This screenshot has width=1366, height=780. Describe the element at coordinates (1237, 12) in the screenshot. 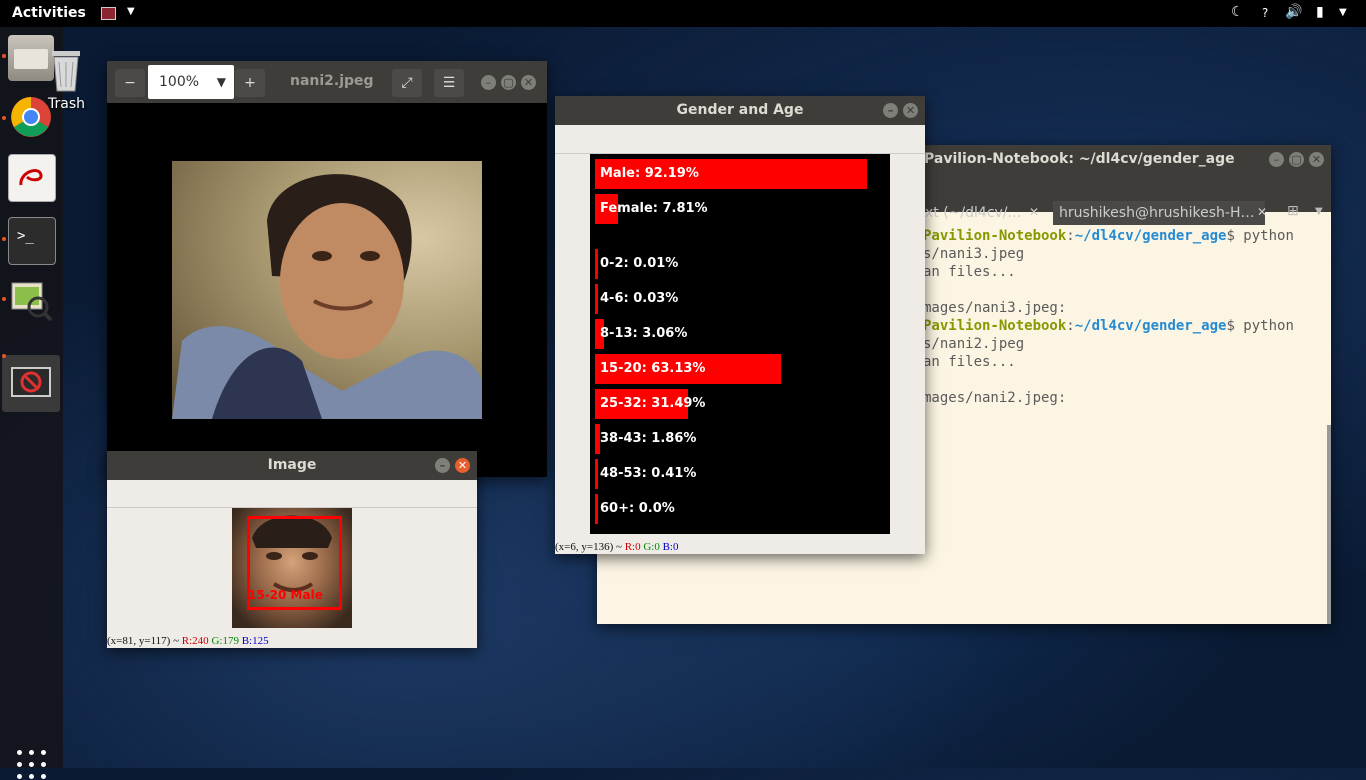

I see `night-light-icon: ☾` at that location.